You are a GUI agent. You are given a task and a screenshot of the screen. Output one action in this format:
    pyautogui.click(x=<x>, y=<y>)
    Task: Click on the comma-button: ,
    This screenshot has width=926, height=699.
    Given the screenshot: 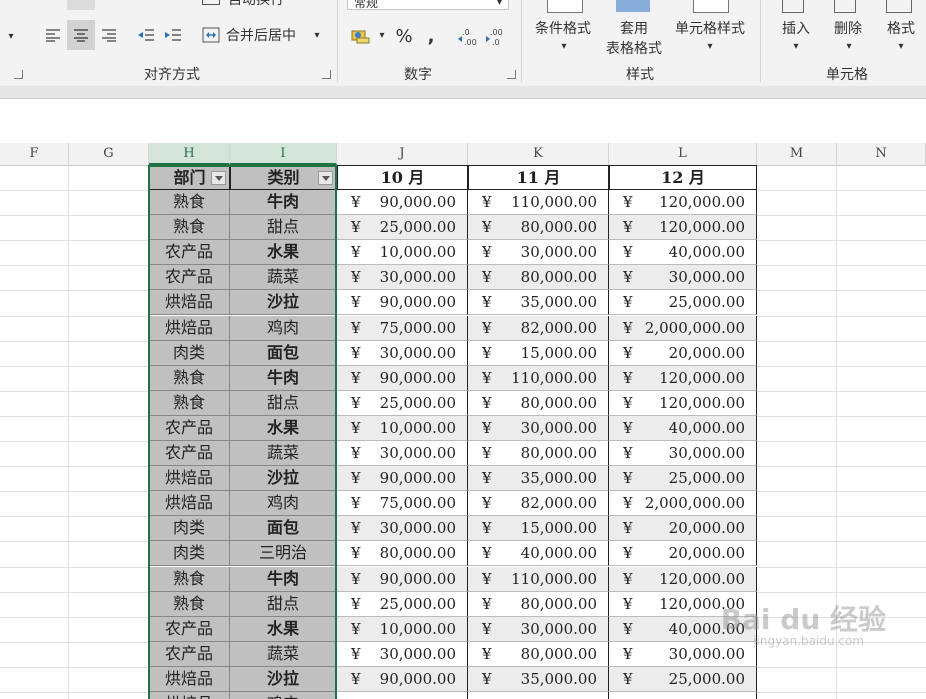 What is the action you would take?
    pyautogui.click(x=431, y=36)
    